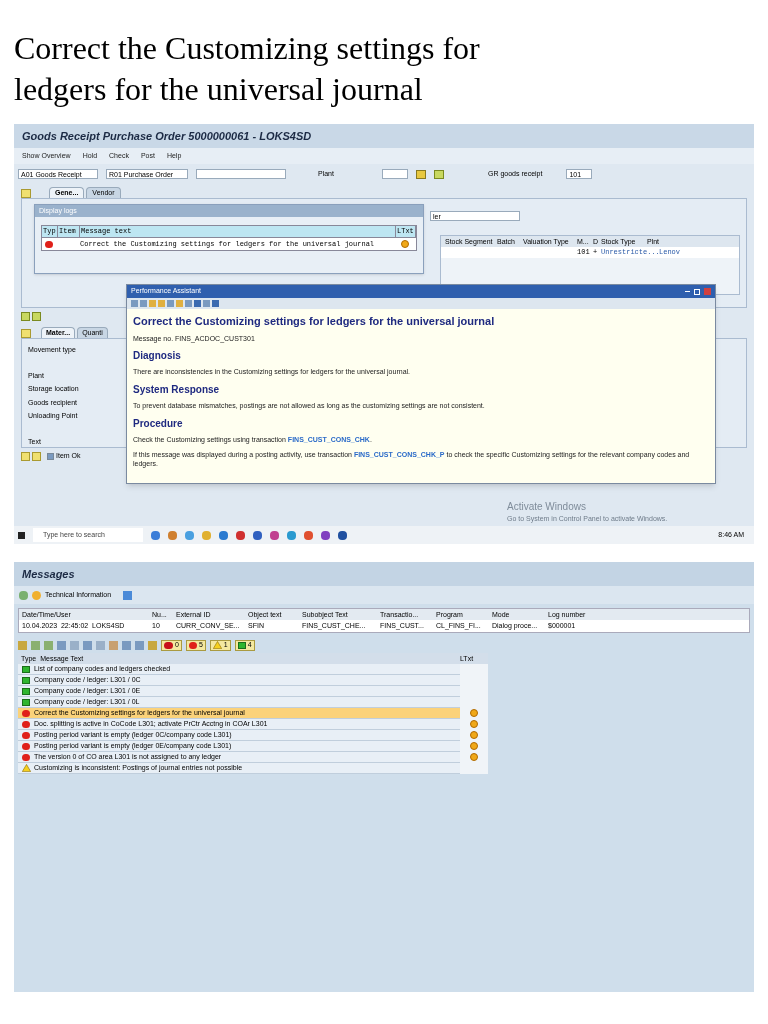 The height and width of the screenshot is (1024, 768). I want to click on section-heading: Diagnosis, so click(157, 356).